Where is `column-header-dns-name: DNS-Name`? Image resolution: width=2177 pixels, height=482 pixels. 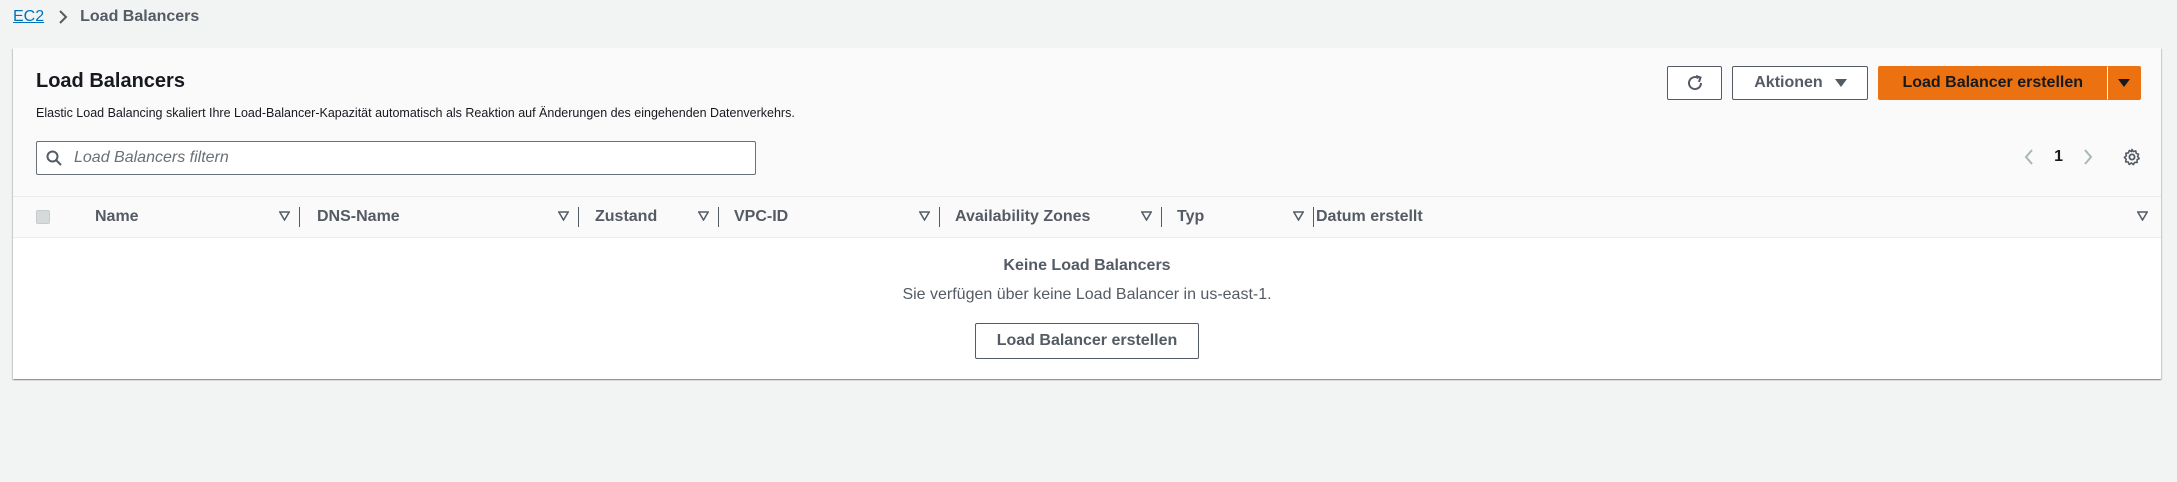 column-header-dns-name: DNS-Name is located at coordinates (448, 217).